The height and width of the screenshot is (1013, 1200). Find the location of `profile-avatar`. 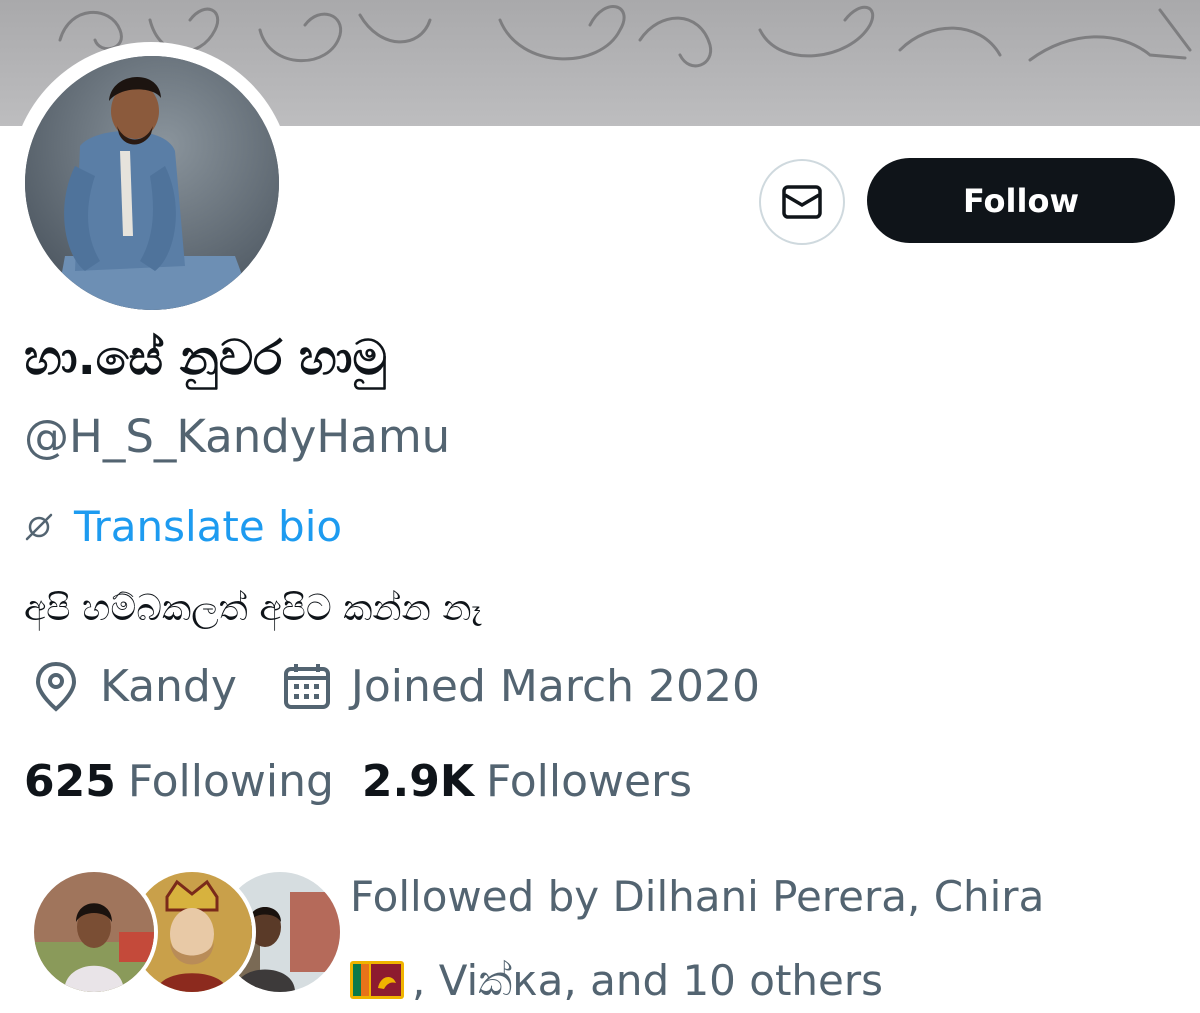

profile-avatar is located at coordinates (152, 183).